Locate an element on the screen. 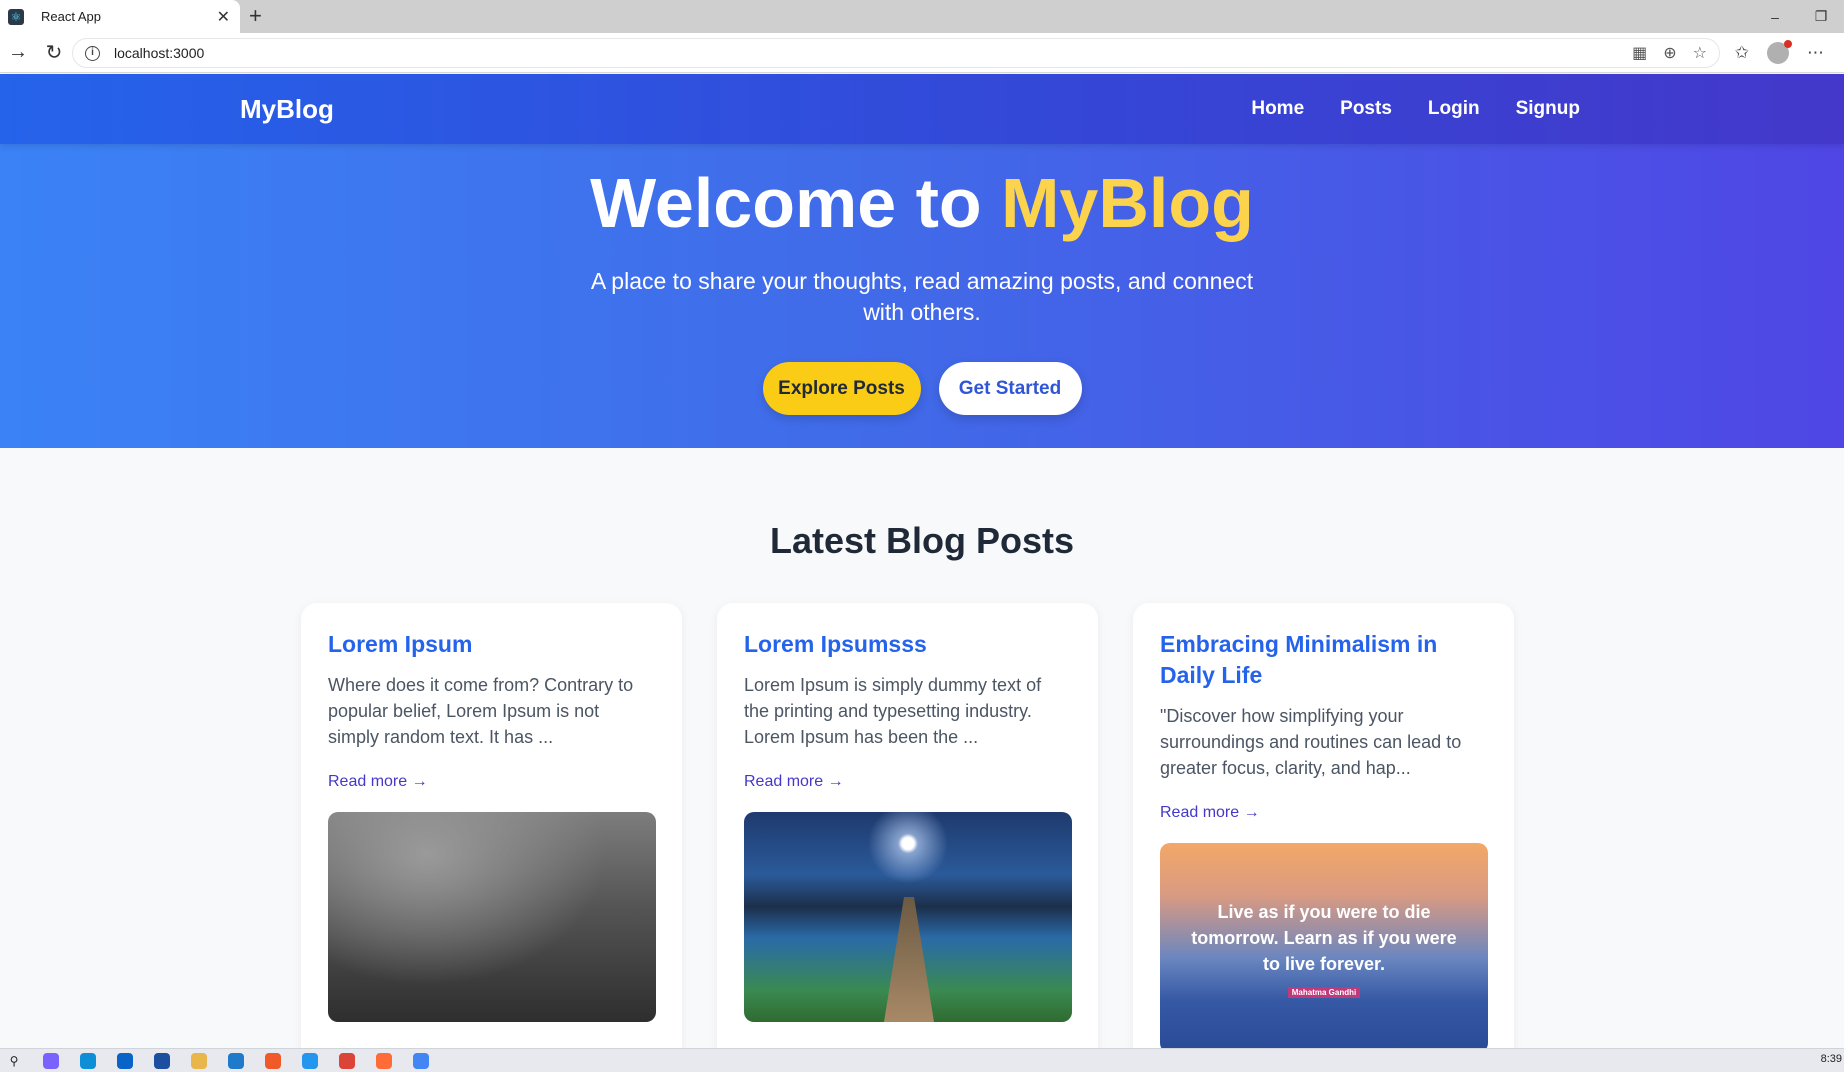  outlook-icon is located at coordinates (125, 1060).